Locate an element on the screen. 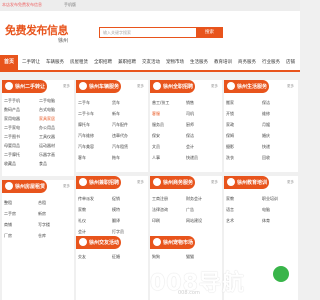 This screenshot has height=300, width=320. category-link: 翻译 is located at coordinates (116, 221).